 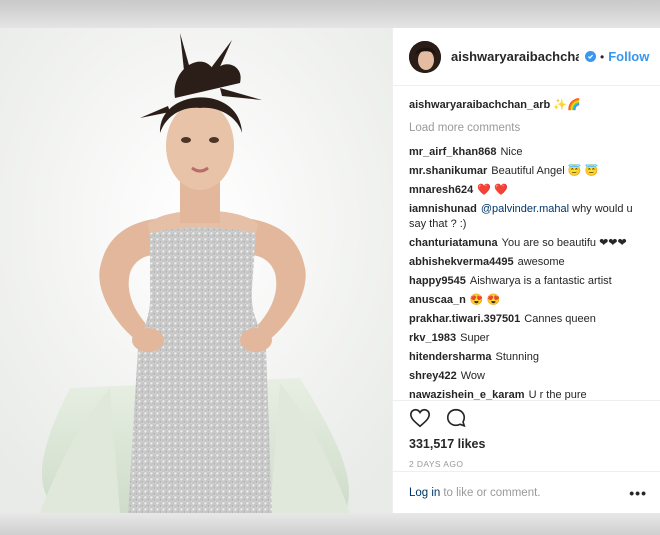 I want to click on comment-text: You are so beautifu ❤❤❤, so click(x=564, y=243).